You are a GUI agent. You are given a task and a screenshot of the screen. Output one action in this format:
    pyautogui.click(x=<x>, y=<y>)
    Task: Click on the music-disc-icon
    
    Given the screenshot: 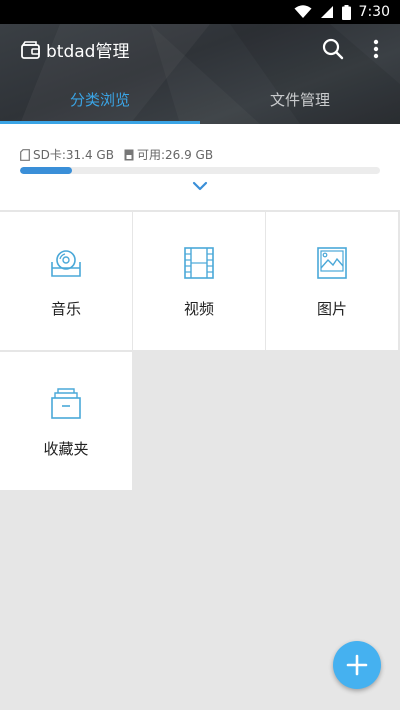 What is the action you would take?
    pyautogui.click(x=66, y=263)
    